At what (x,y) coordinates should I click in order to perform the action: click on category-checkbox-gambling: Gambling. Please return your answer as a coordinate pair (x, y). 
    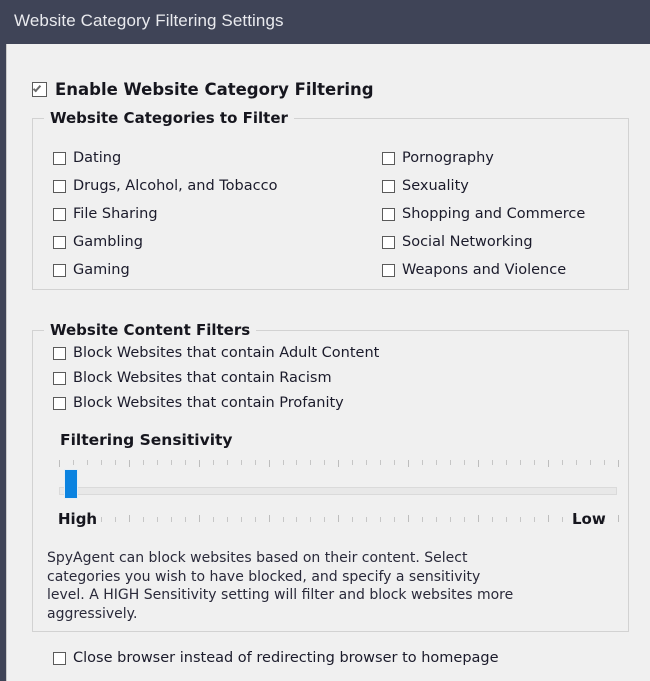
    Looking at the image, I should click on (98, 242).